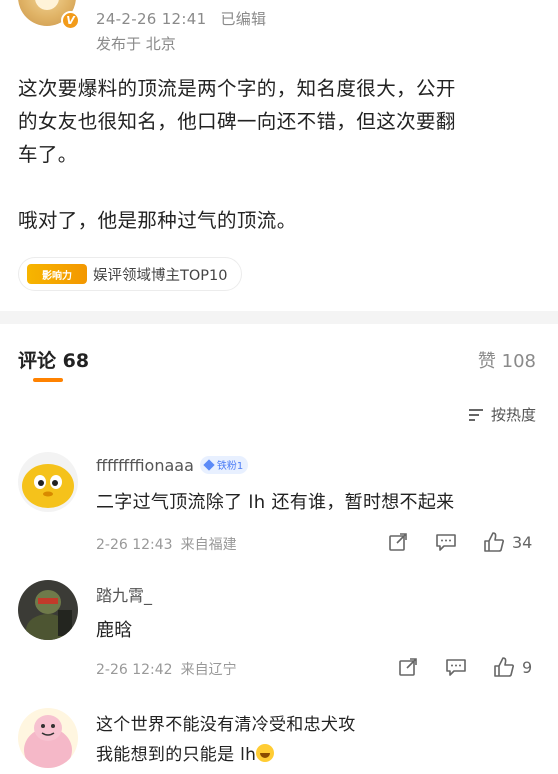 The height and width of the screenshot is (774, 558). Describe the element at coordinates (145, 465) in the screenshot. I see `username-text: ffffffffionaaa` at that location.